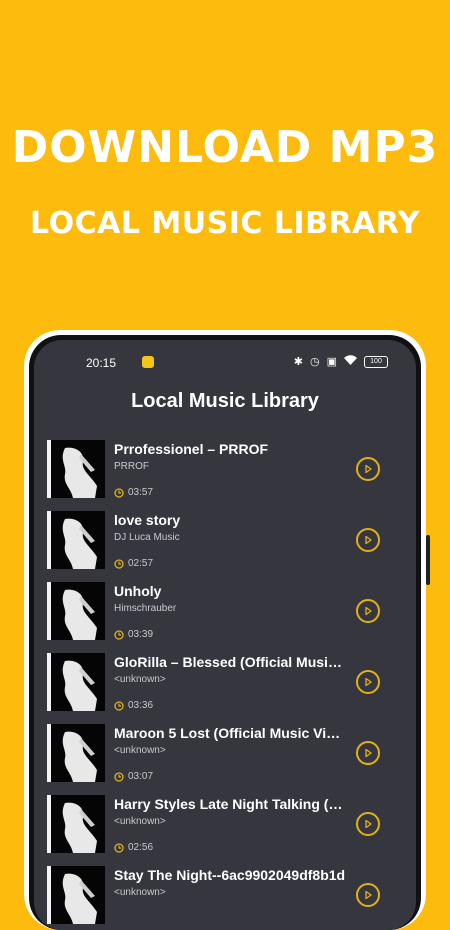 This screenshot has height=930, width=450. I want to click on track-duration: 03:39, so click(141, 634).